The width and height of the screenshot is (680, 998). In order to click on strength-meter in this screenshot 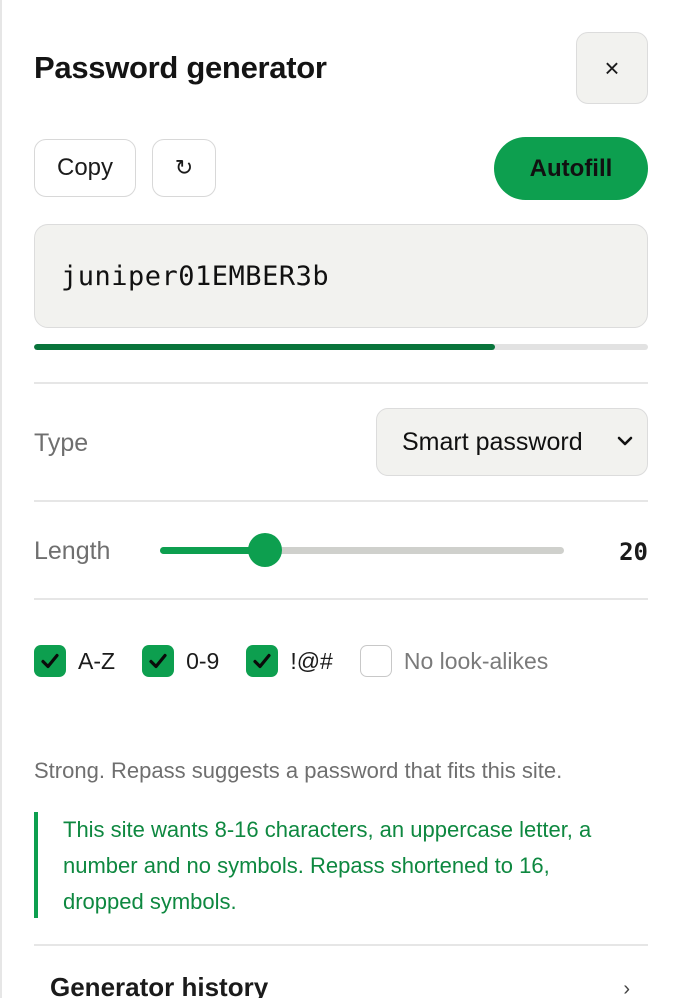, I will do `click(341, 347)`.